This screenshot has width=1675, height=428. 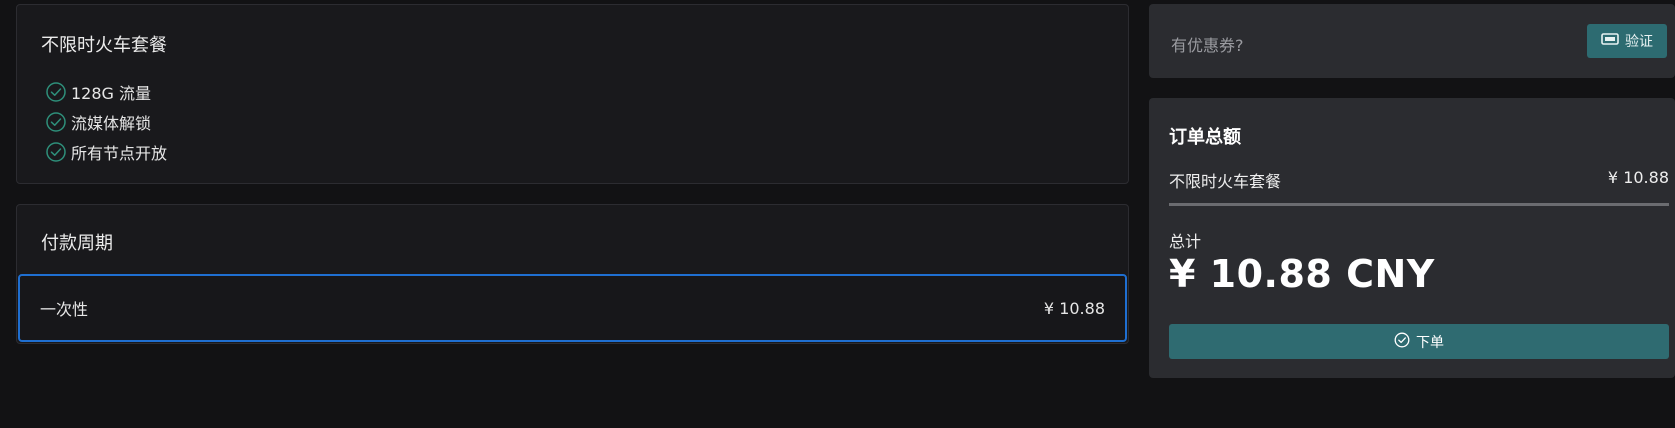 I want to click on feature-label: 流媒体解锁, so click(x=111, y=123).